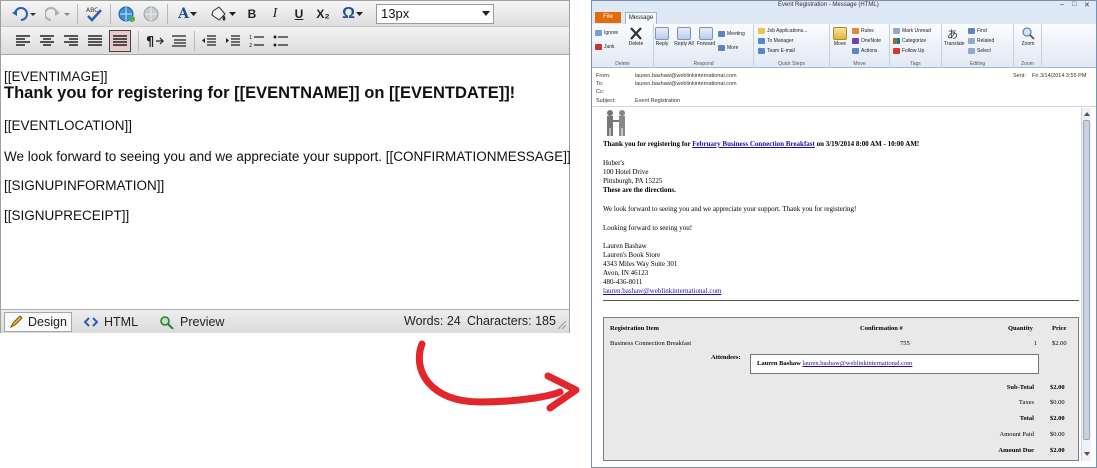 The height and width of the screenshot is (468, 1097). Describe the element at coordinates (127, 14) in the screenshot. I see `insert-link-button` at that location.